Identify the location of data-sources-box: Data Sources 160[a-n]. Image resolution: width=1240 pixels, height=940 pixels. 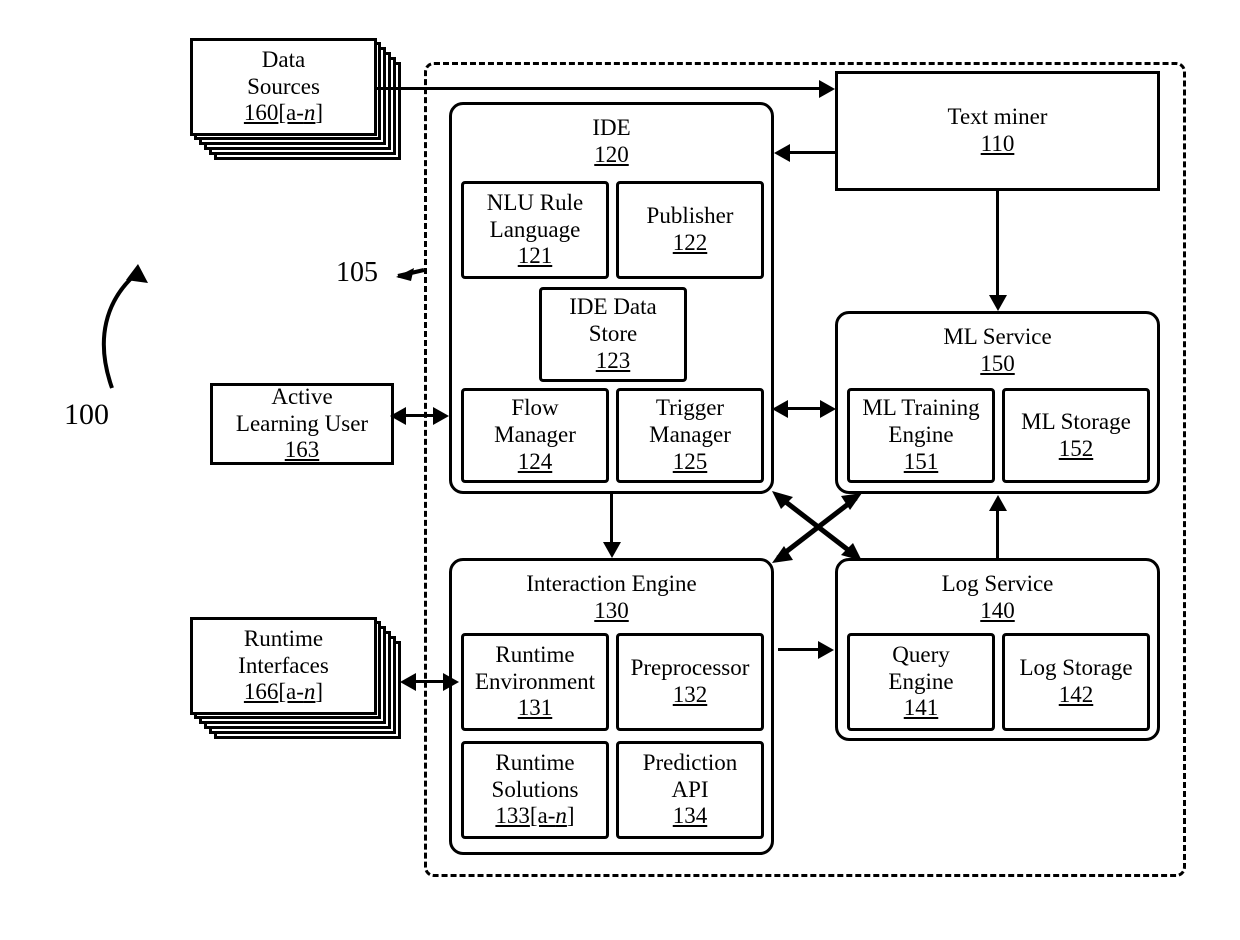
(283, 87).